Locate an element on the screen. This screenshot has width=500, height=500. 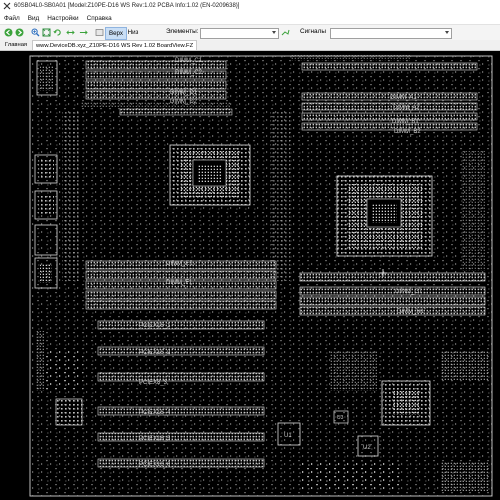
label-dimm-f1: DIMM_F1 is located at coordinates (179, 283).